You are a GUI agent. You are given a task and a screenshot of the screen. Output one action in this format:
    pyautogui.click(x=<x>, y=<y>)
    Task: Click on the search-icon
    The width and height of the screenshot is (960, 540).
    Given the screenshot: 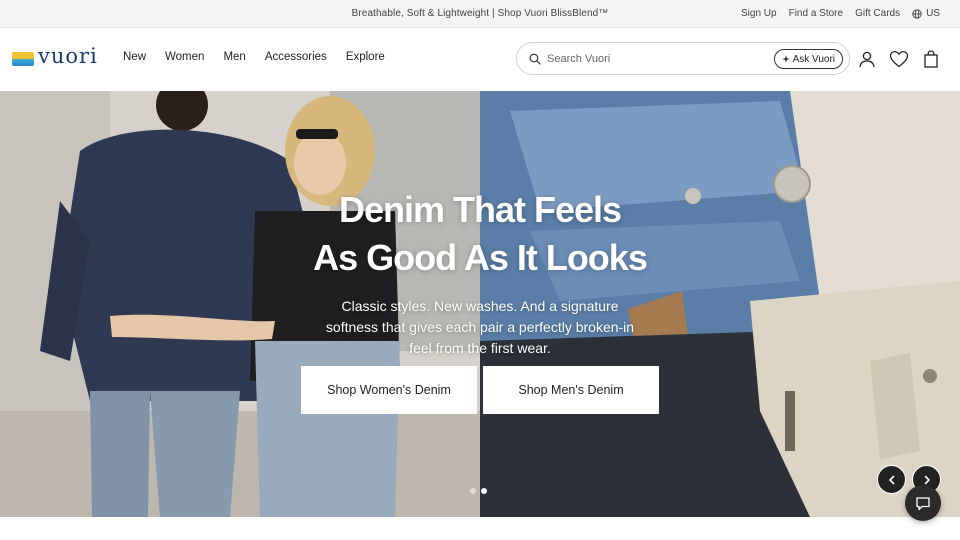 What is the action you would take?
    pyautogui.click(x=535, y=59)
    